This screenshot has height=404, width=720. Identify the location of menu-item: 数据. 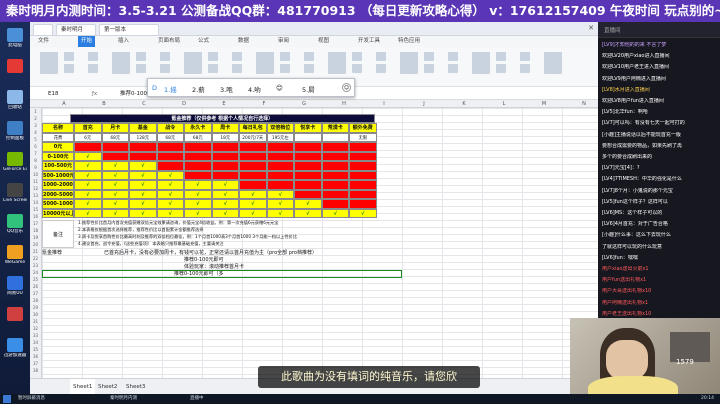
(243, 41).